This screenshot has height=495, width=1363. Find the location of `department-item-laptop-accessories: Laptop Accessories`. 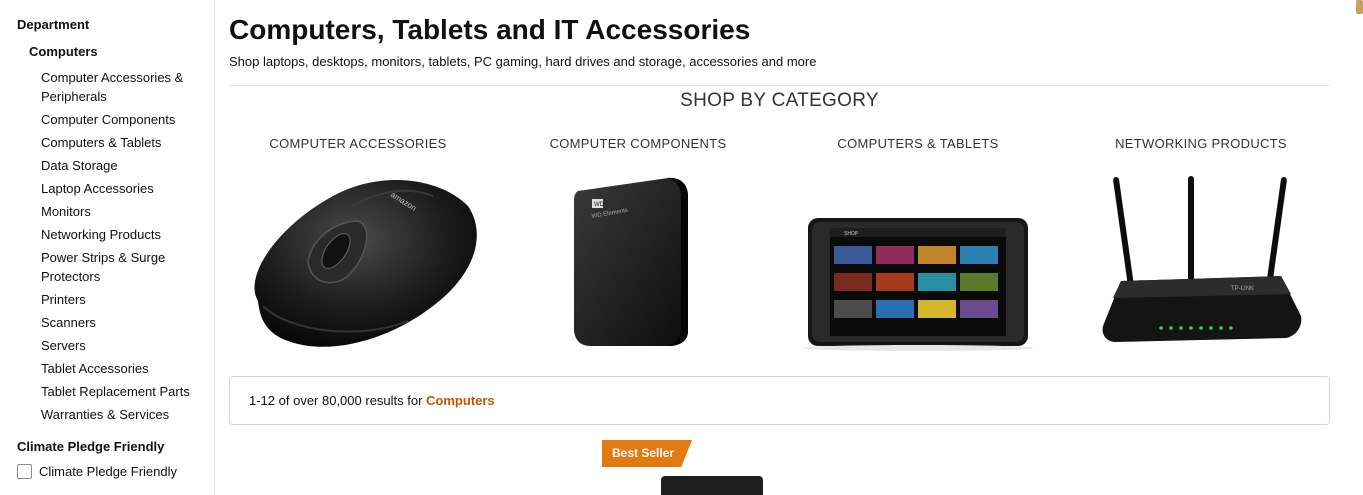

department-item-laptop-accessories: Laptop Accessories is located at coordinates (123, 188).